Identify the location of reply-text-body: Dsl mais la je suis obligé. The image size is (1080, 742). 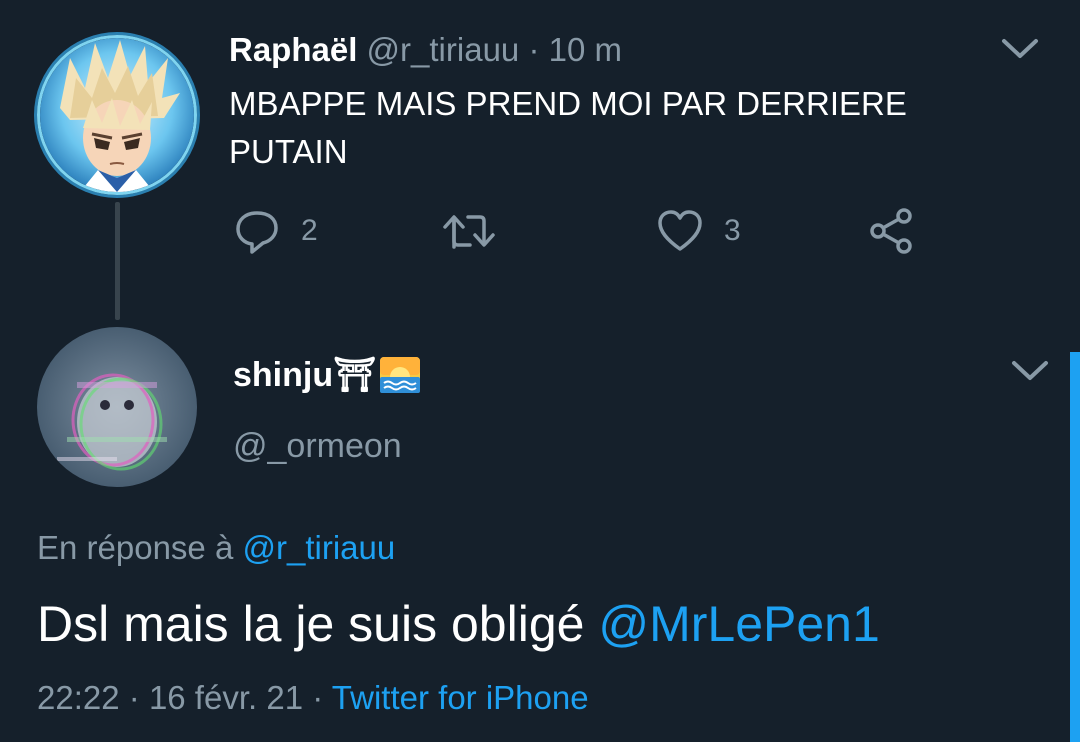
(318, 624).